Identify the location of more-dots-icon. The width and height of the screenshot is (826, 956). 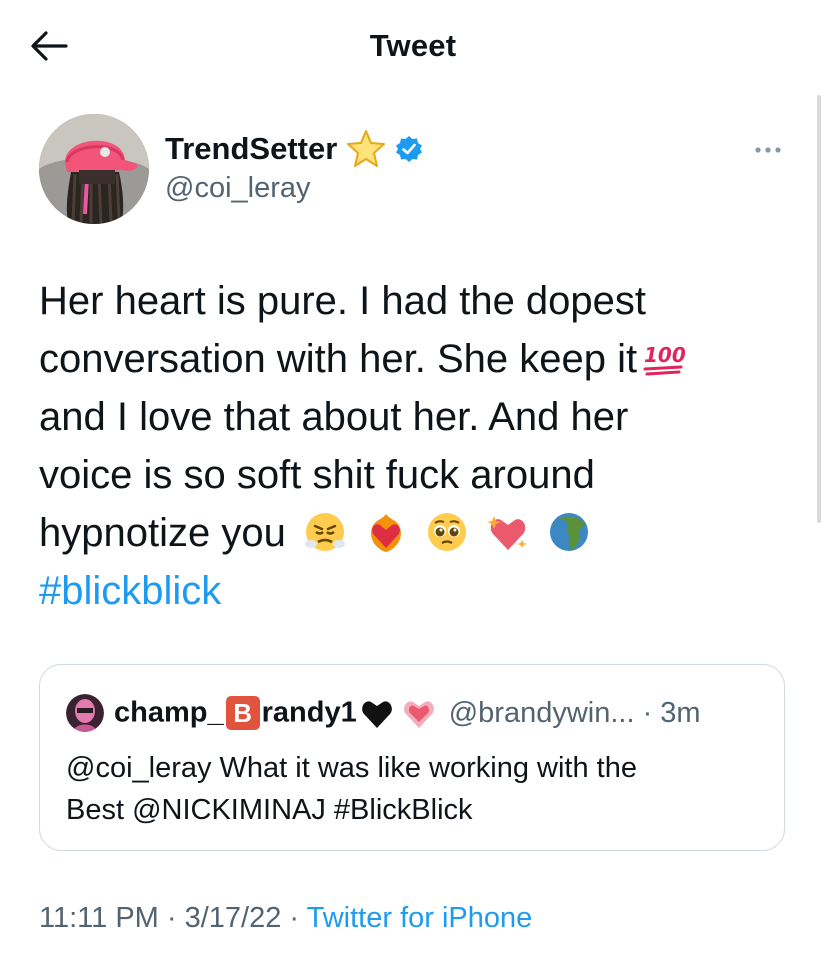
(768, 150).